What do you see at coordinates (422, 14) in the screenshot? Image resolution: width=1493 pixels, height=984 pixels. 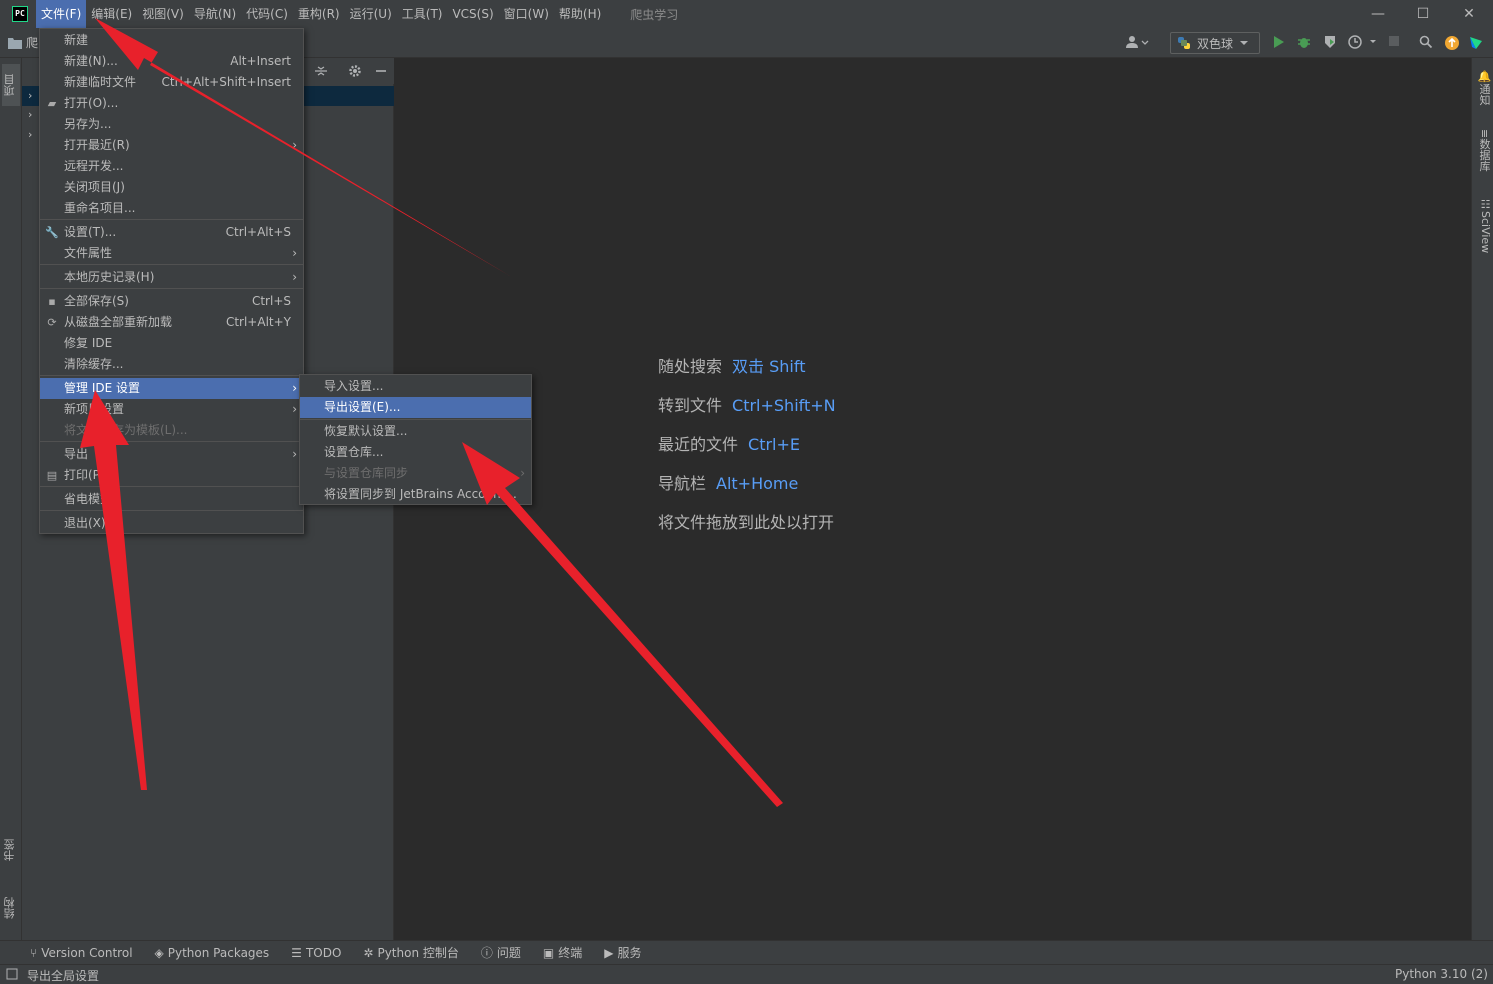 I see `menu-tools: 工具(T)` at bounding box center [422, 14].